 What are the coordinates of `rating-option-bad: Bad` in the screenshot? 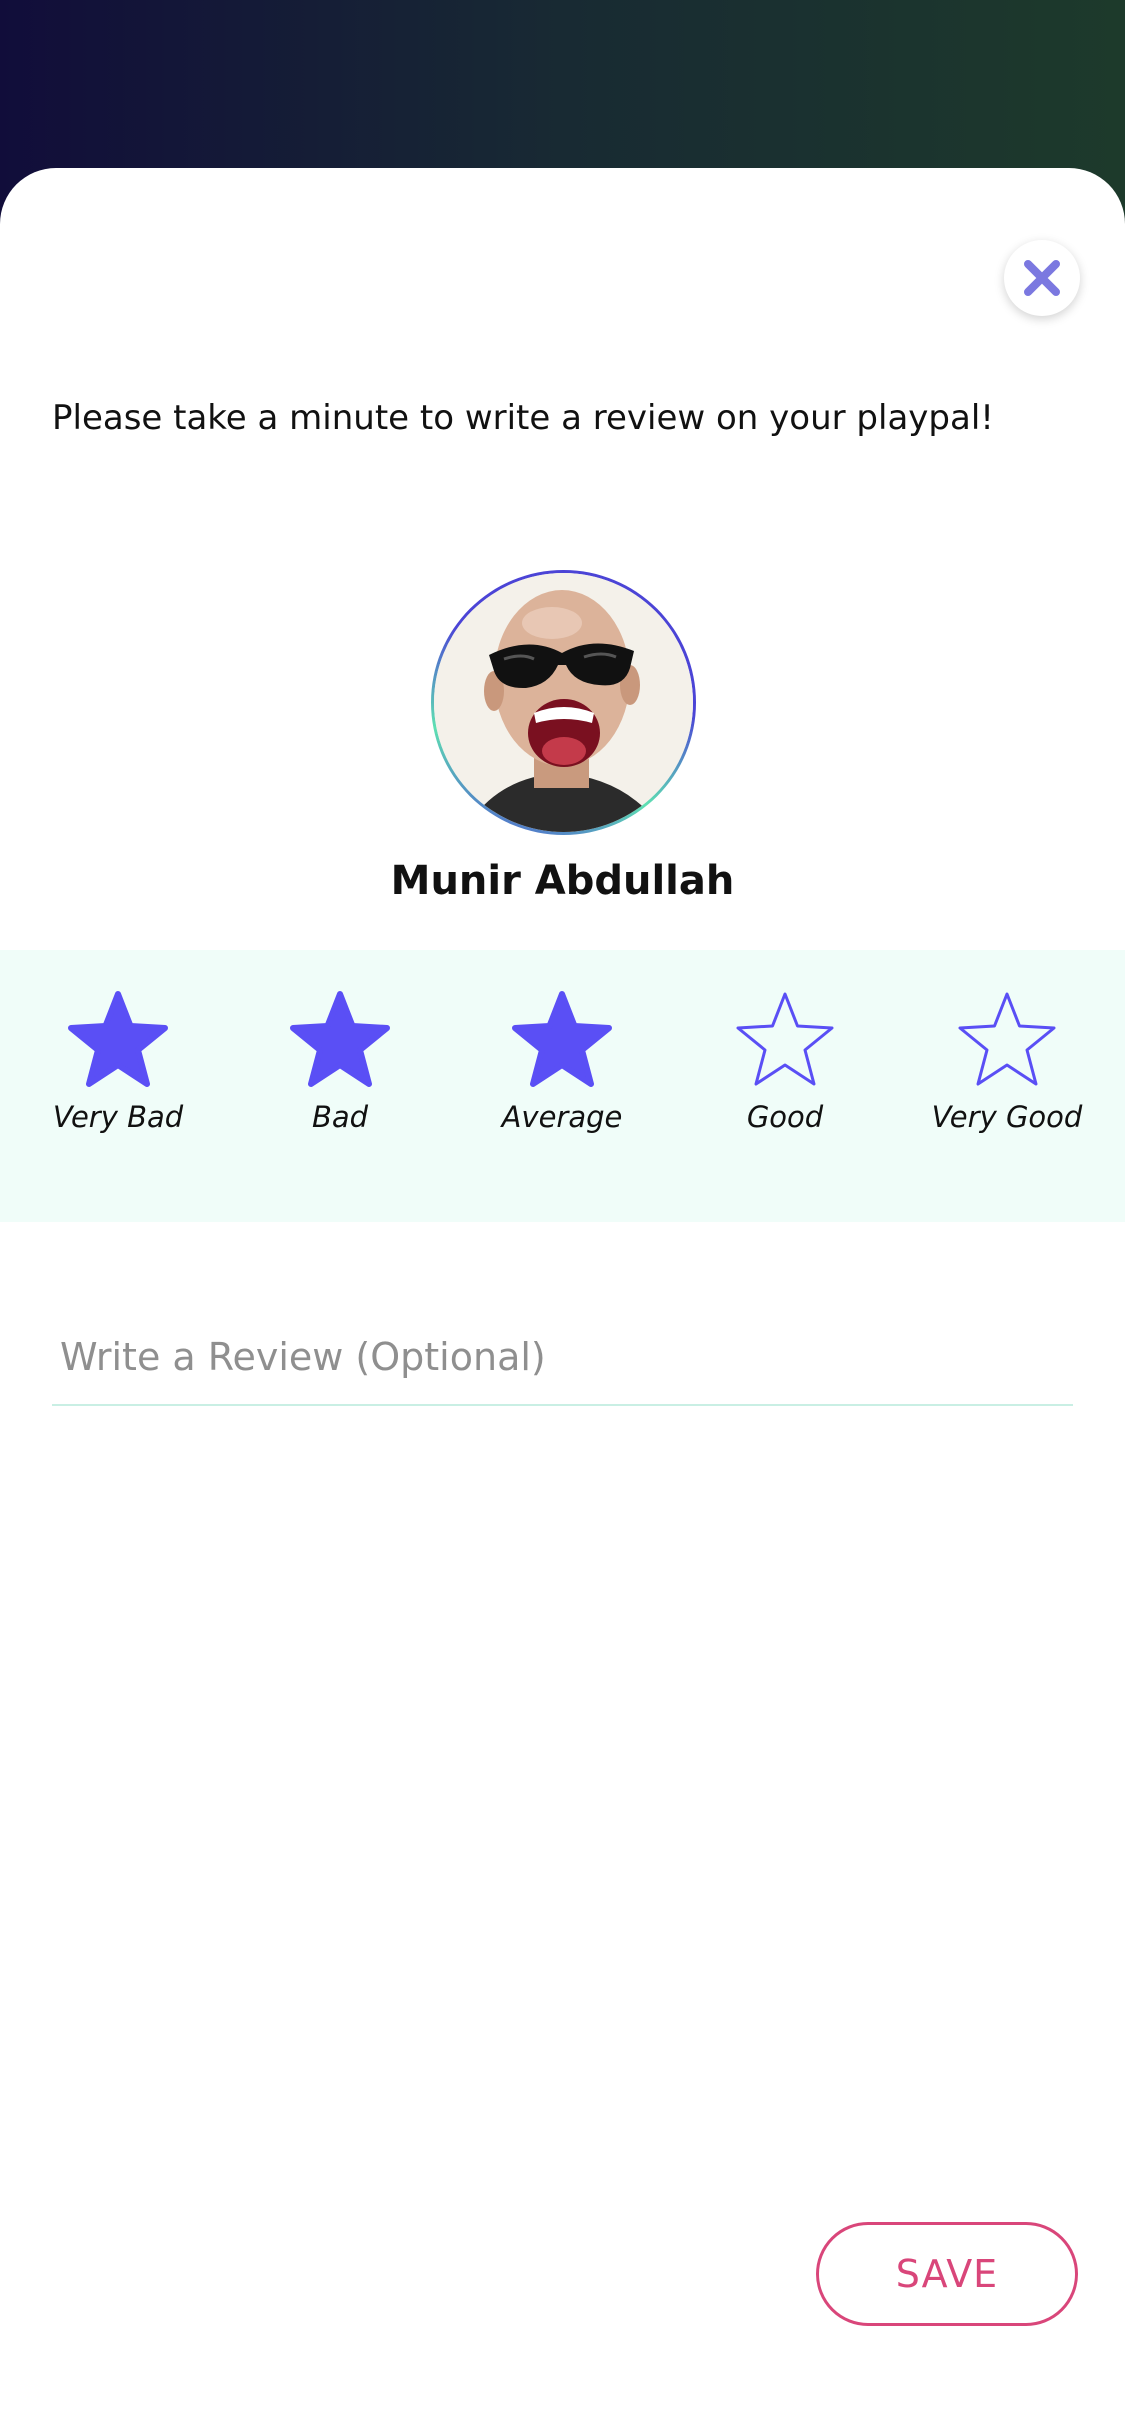 It's located at (340, 1062).